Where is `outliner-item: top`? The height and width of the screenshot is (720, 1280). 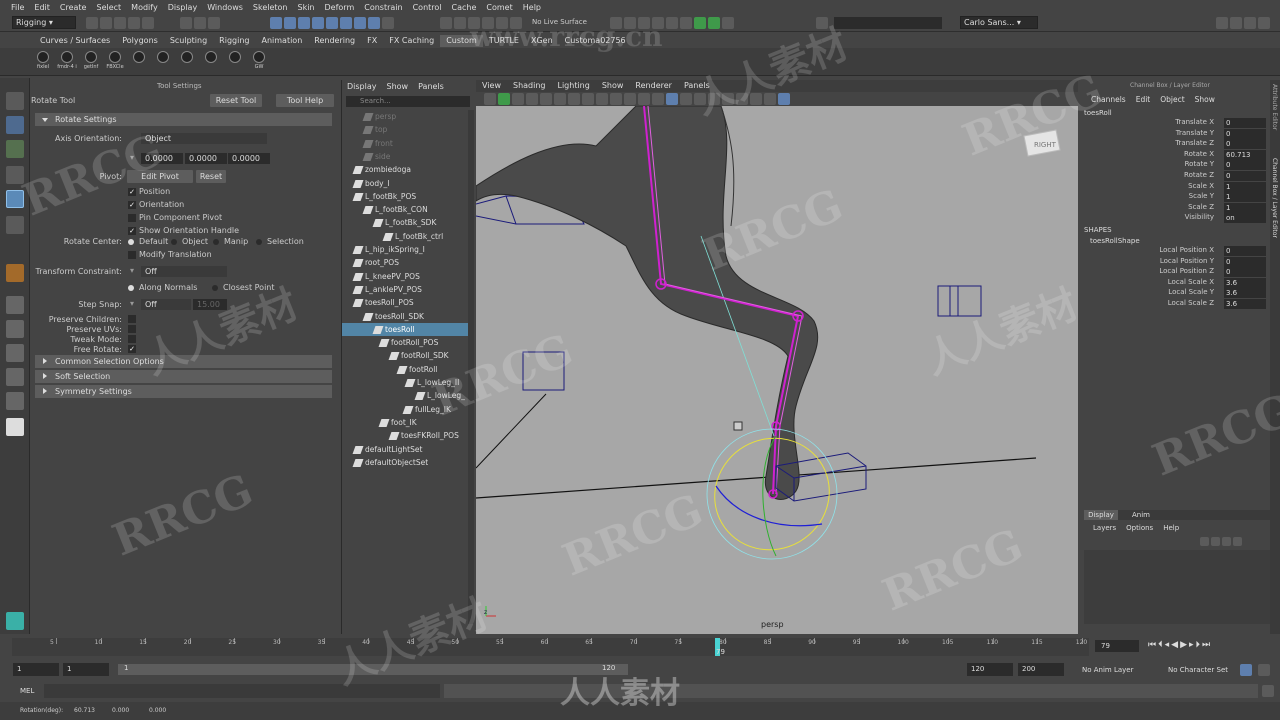
outliner-item: top is located at coordinates (405, 129).